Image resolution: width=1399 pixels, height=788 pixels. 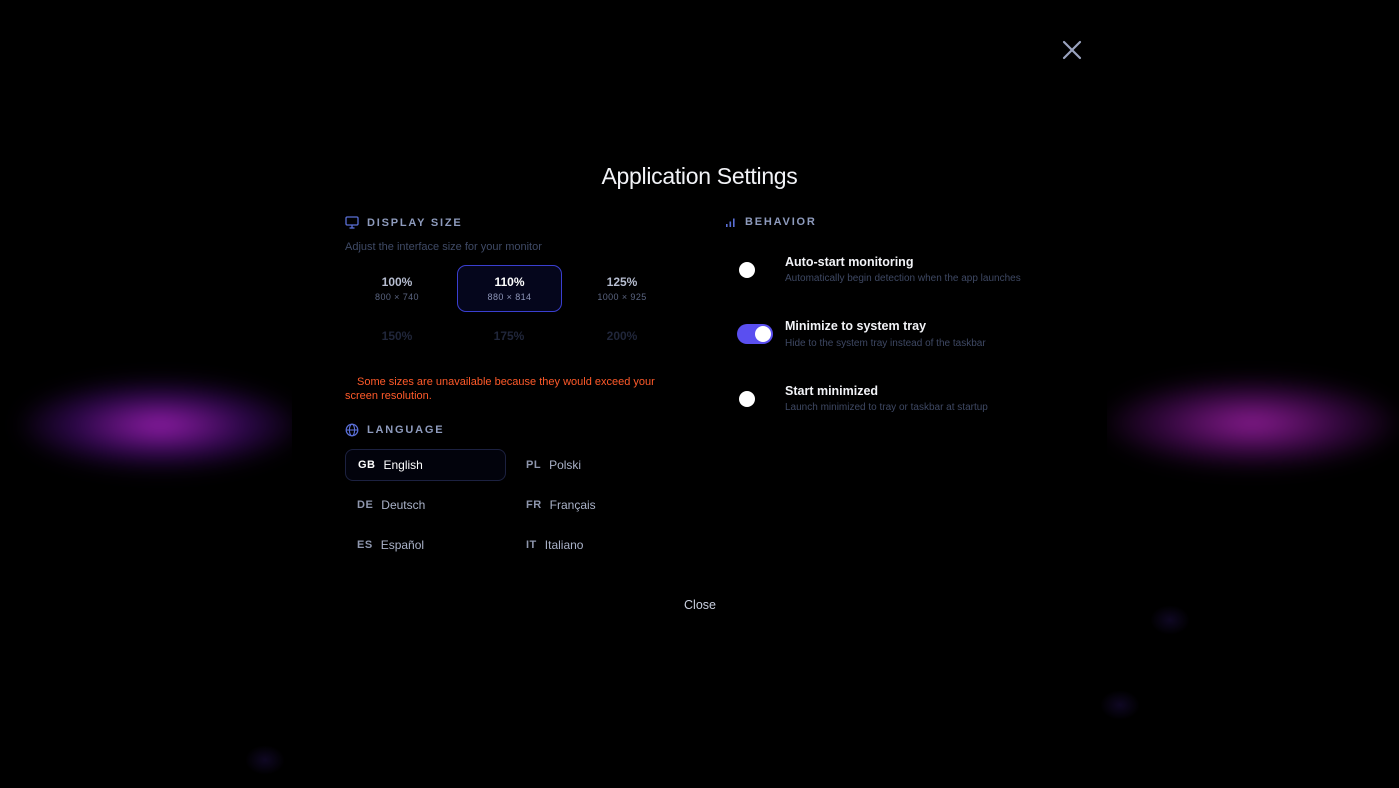 What do you see at coordinates (534, 465) in the screenshot?
I see `language-code: PL` at bounding box center [534, 465].